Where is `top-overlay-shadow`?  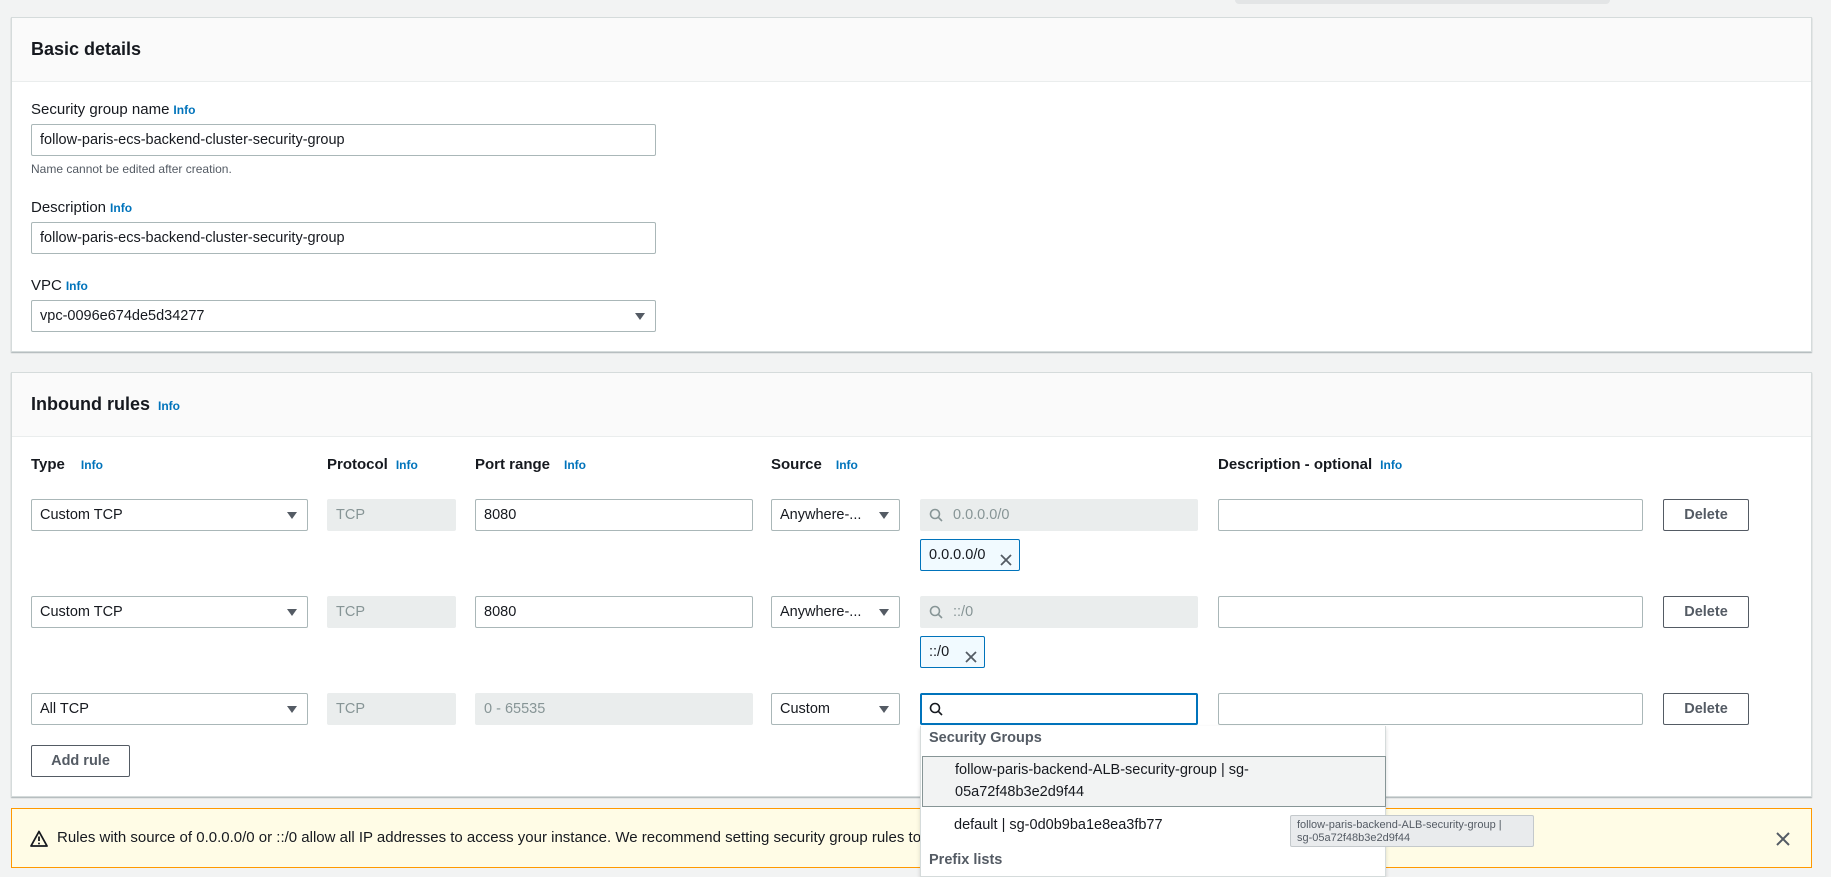
top-overlay-shadow is located at coordinates (1422, 2).